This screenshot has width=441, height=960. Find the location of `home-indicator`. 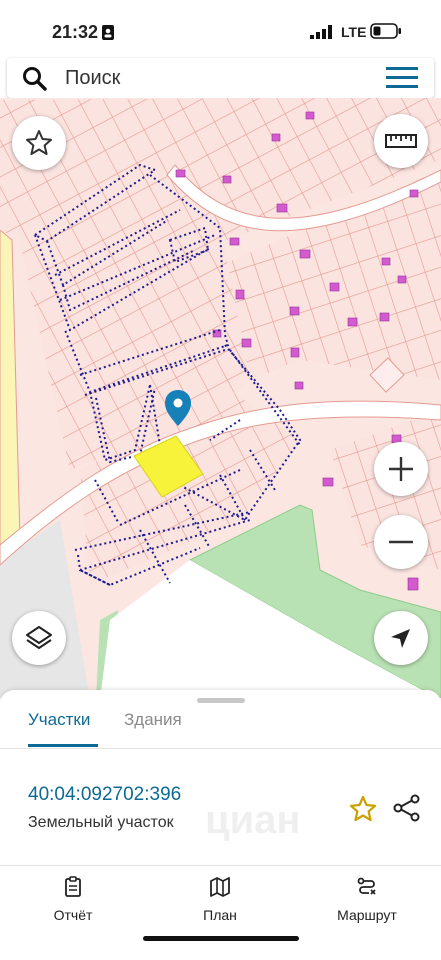

home-indicator is located at coordinates (221, 938).